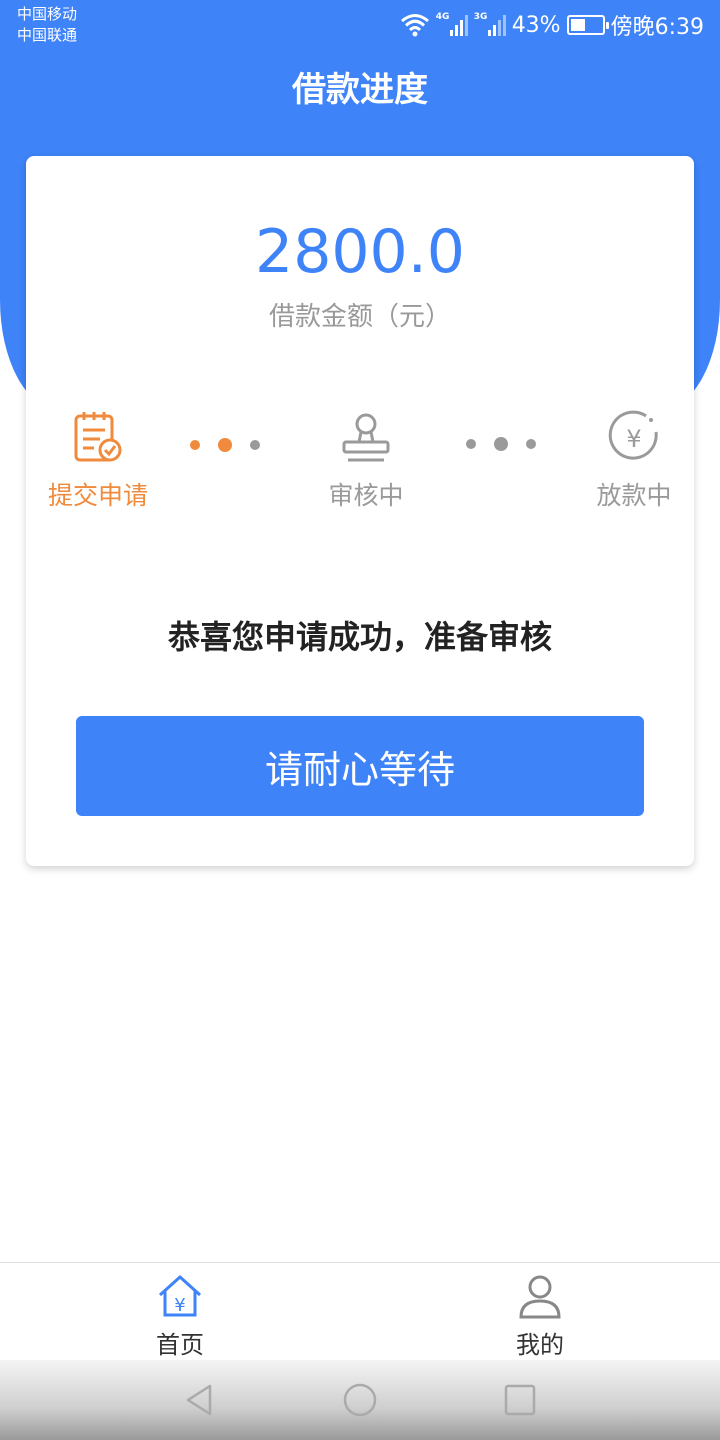 The image size is (720, 1440). What do you see at coordinates (587, 25) in the screenshot?
I see `battery-icon` at bounding box center [587, 25].